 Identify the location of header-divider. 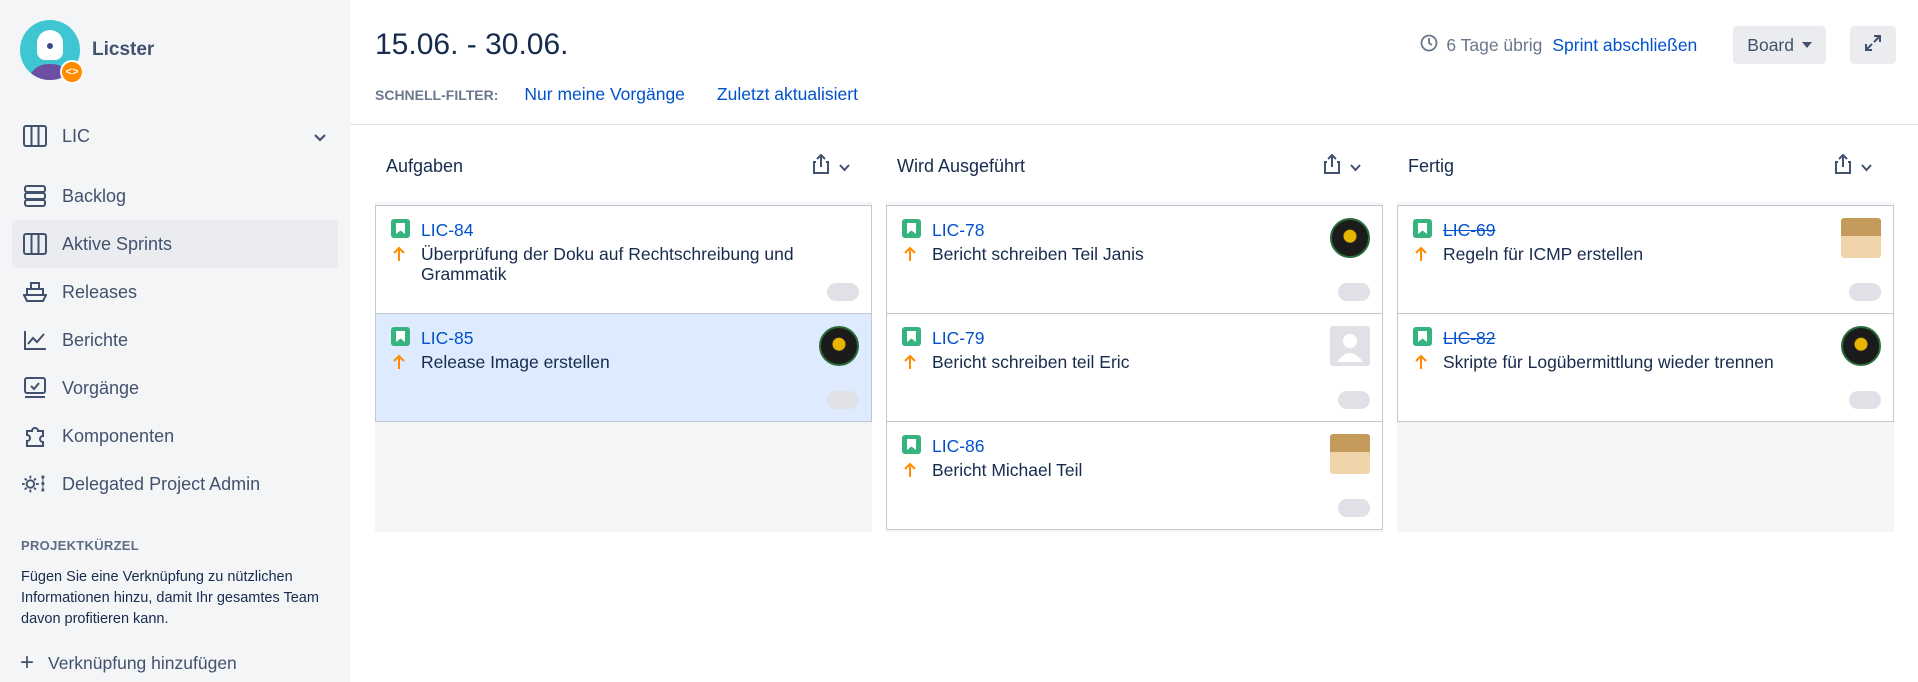
(1134, 124).